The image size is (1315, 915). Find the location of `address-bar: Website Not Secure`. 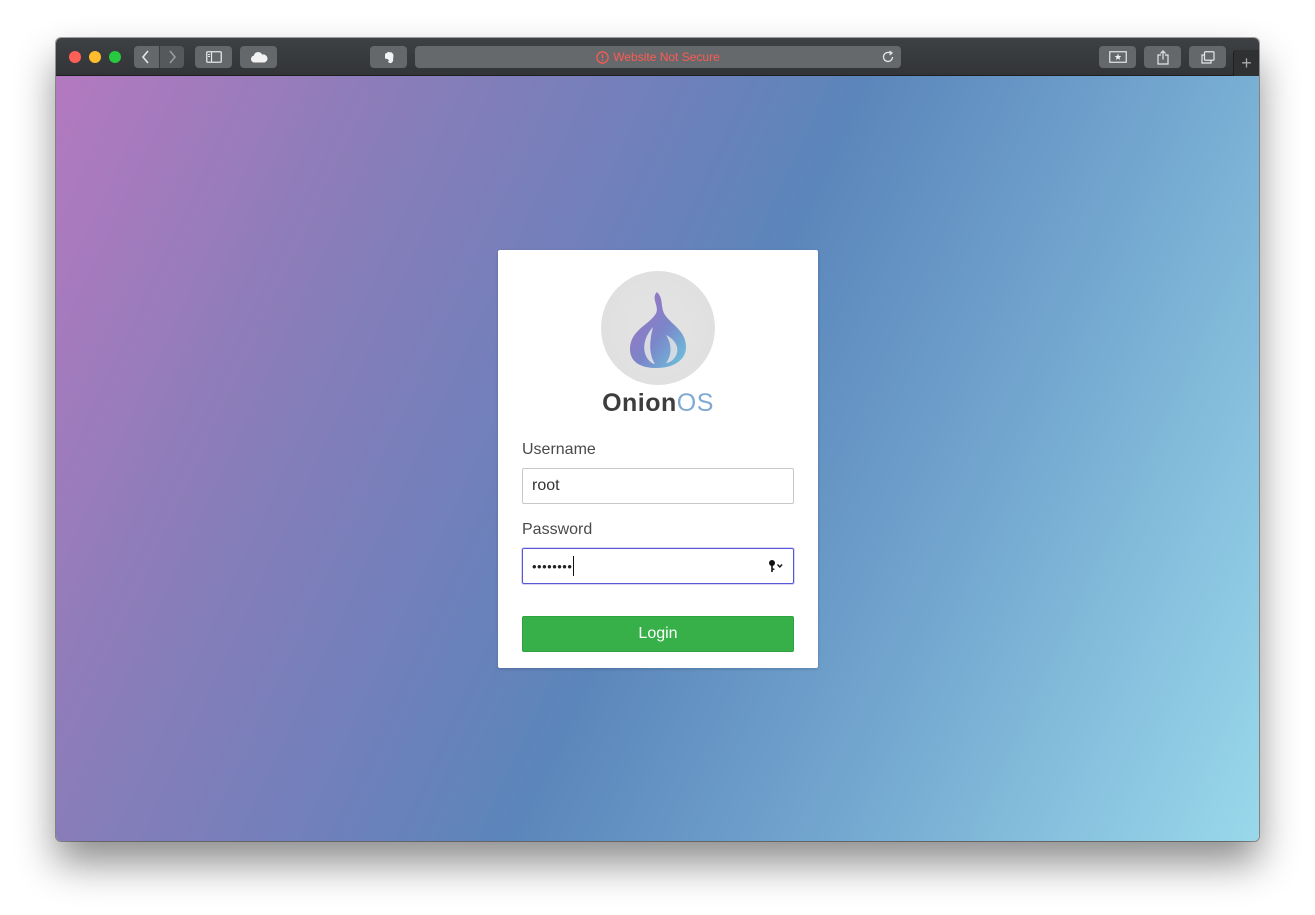

address-bar: Website Not Secure is located at coordinates (658, 57).